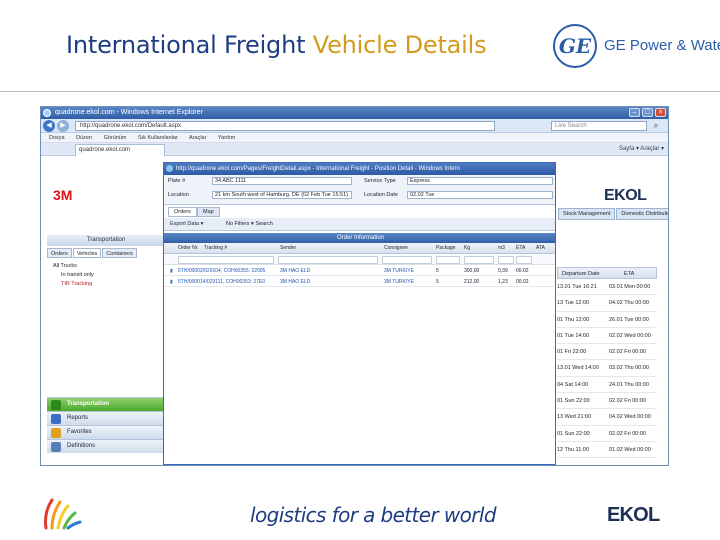 This screenshot has height=540, width=720. What do you see at coordinates (445, 248) in the screenshot?
I see `col-package: Package` at bounding box center [445, 248].